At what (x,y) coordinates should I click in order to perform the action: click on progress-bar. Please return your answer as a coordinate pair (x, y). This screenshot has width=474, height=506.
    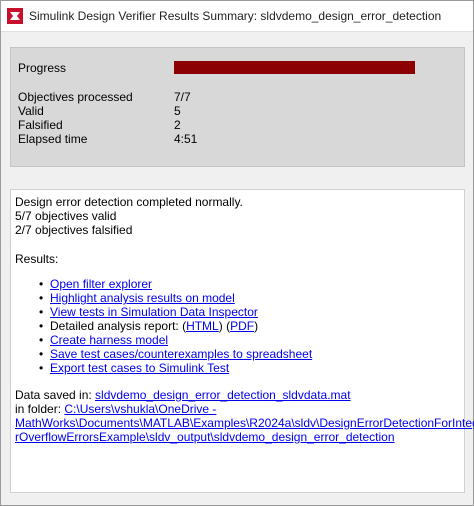
    Looking at the image, I should click on (294, 67).